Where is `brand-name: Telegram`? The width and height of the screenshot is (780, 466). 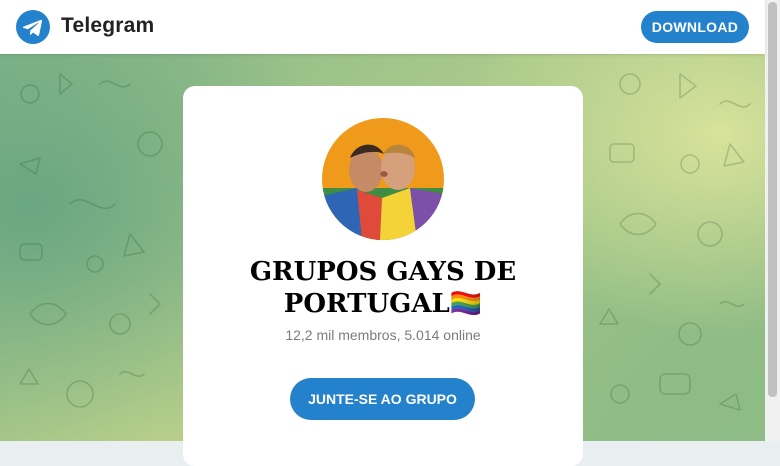
brand-name: Telegram is located at coordinates (108, 25).